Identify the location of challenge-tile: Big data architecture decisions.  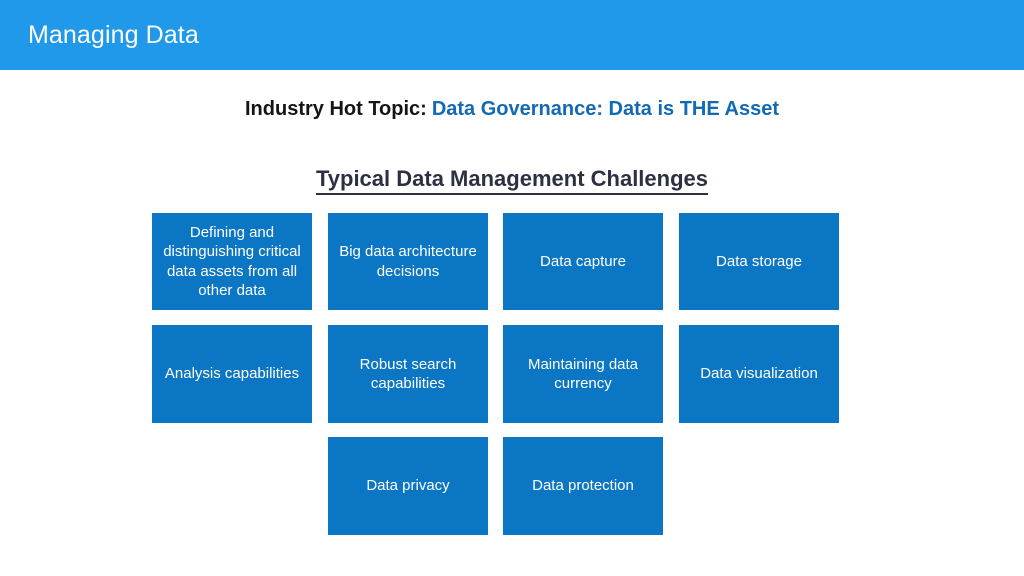
(408, 261).